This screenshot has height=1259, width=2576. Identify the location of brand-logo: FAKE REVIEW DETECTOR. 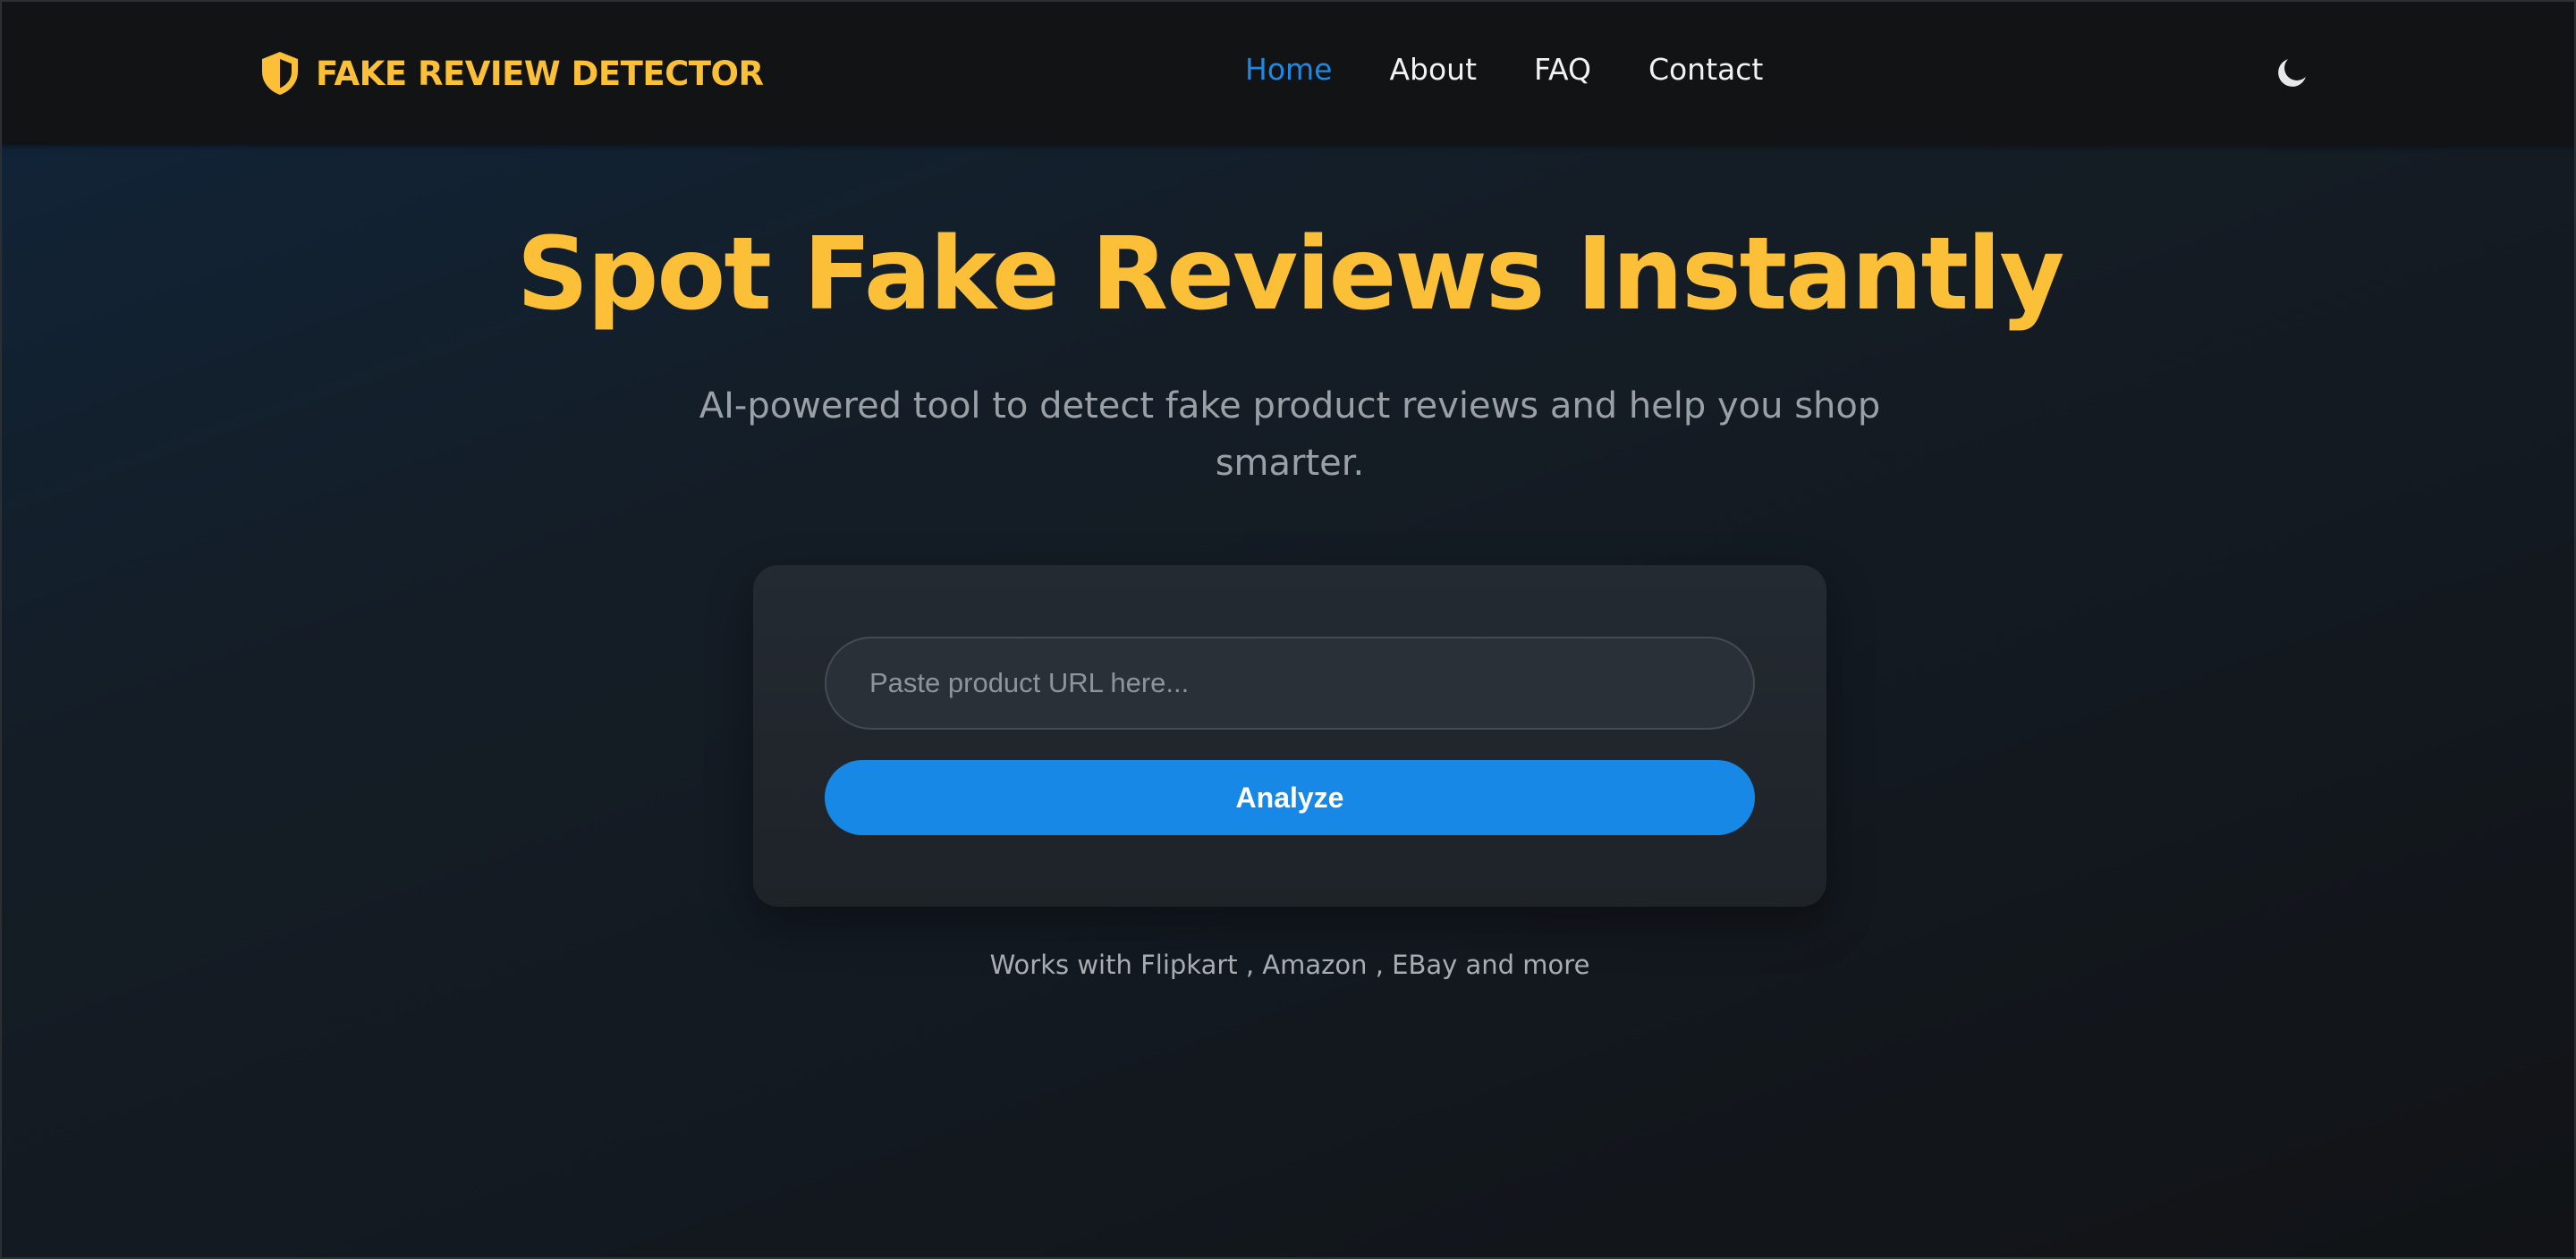
(511, 73).